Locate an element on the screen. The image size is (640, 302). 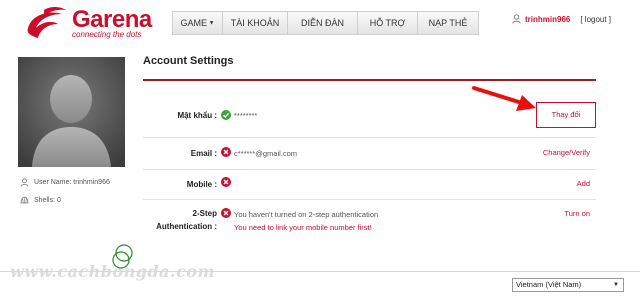
garena-logo-mark-icon is located at coordinates (46, 23).